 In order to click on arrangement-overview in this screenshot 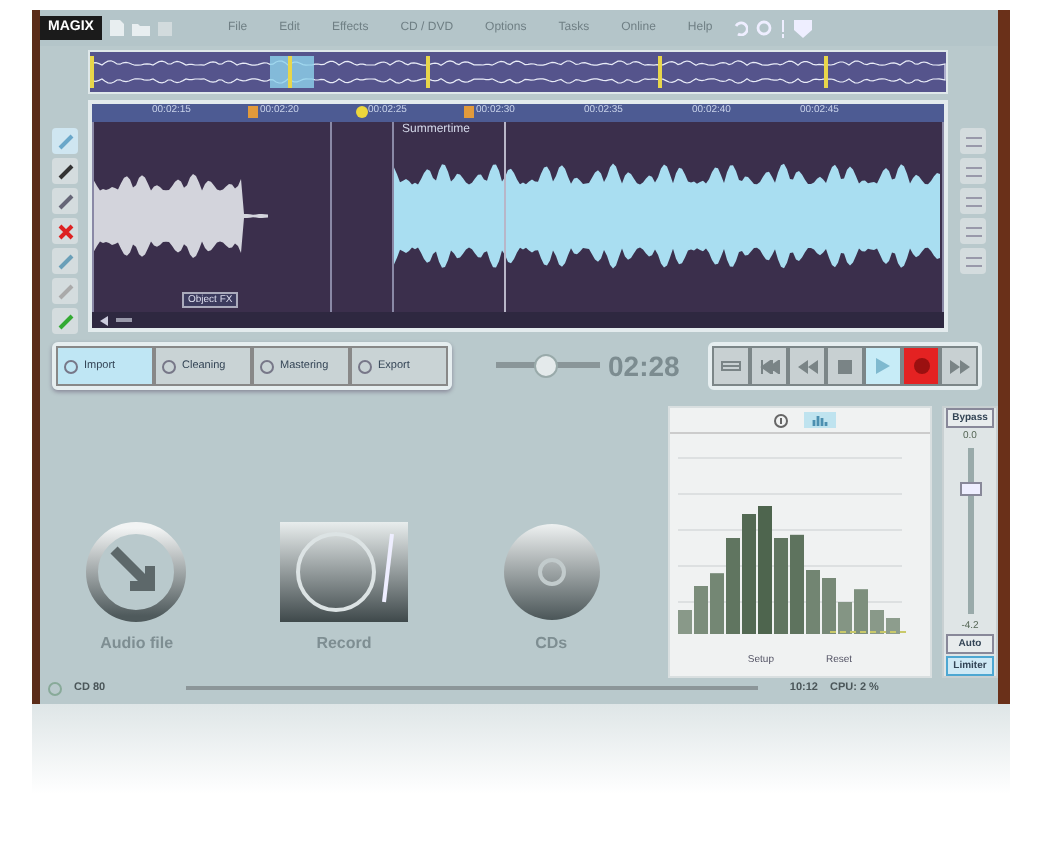, I will do `click(518, 72)`.